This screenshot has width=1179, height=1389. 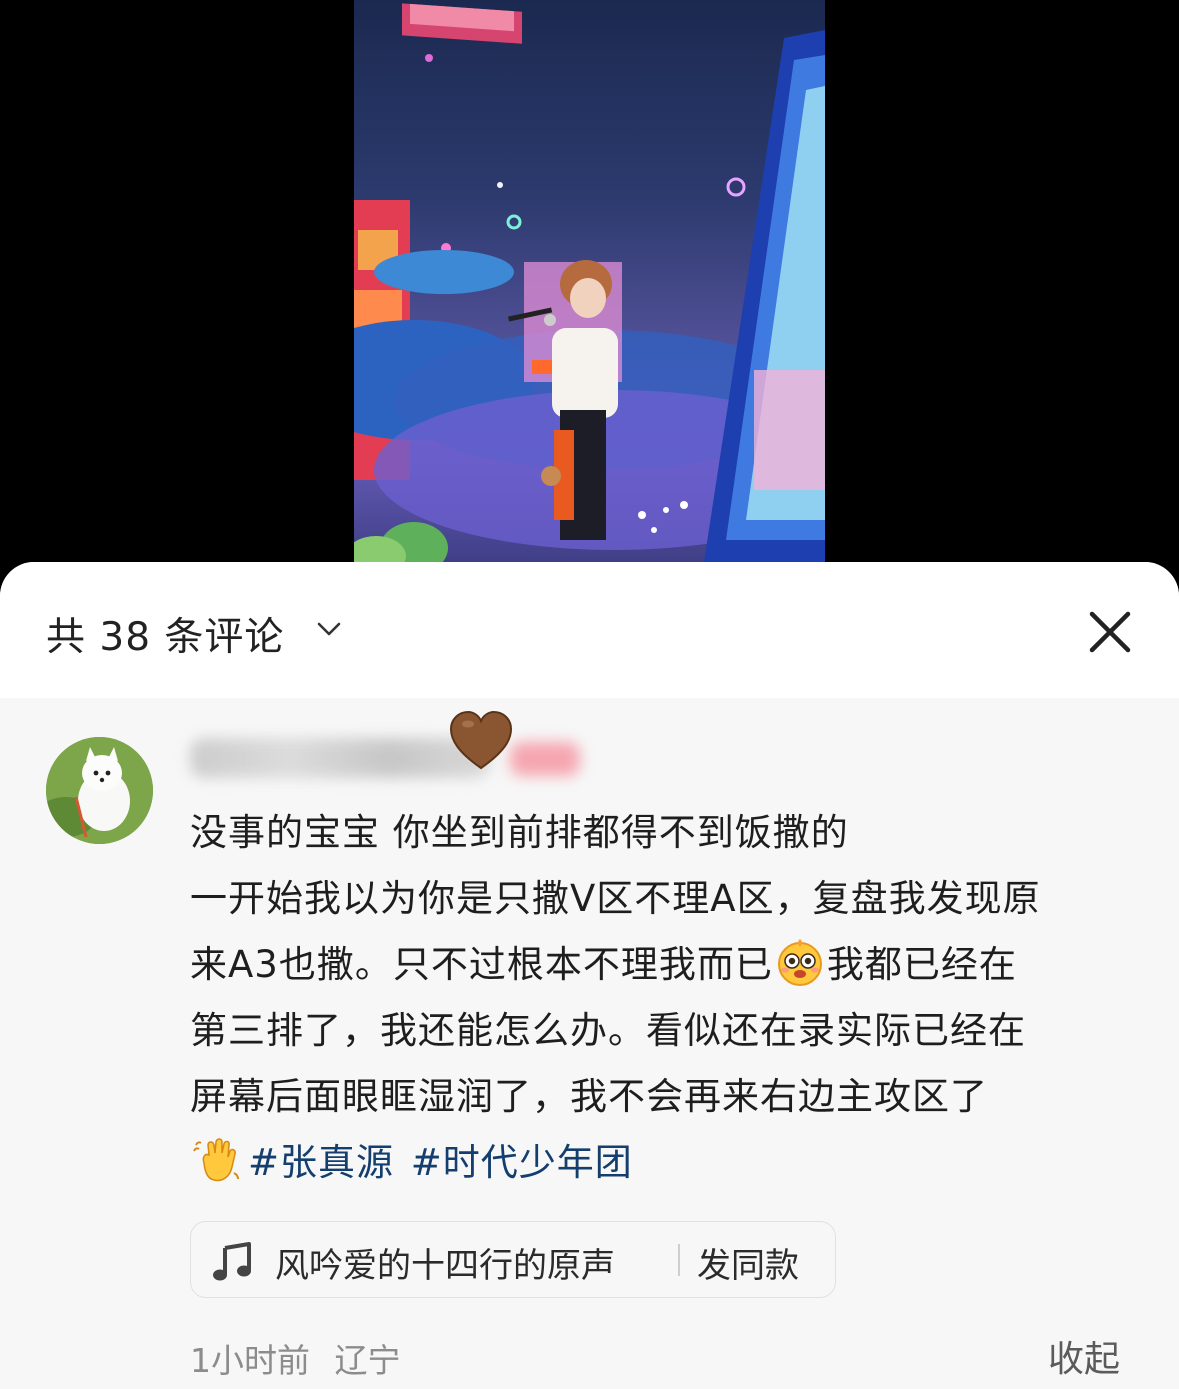 I want to click on collapse-button: 收起, so click(x=1084, y=1356).